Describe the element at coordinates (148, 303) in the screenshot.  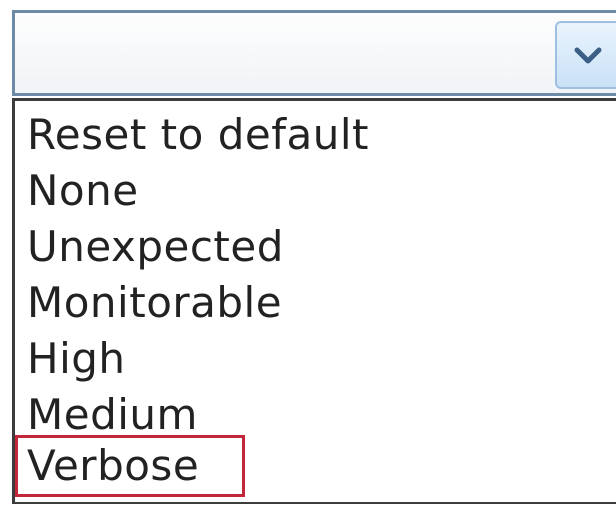
I see `option-monitorable: Monitorable` at that location.